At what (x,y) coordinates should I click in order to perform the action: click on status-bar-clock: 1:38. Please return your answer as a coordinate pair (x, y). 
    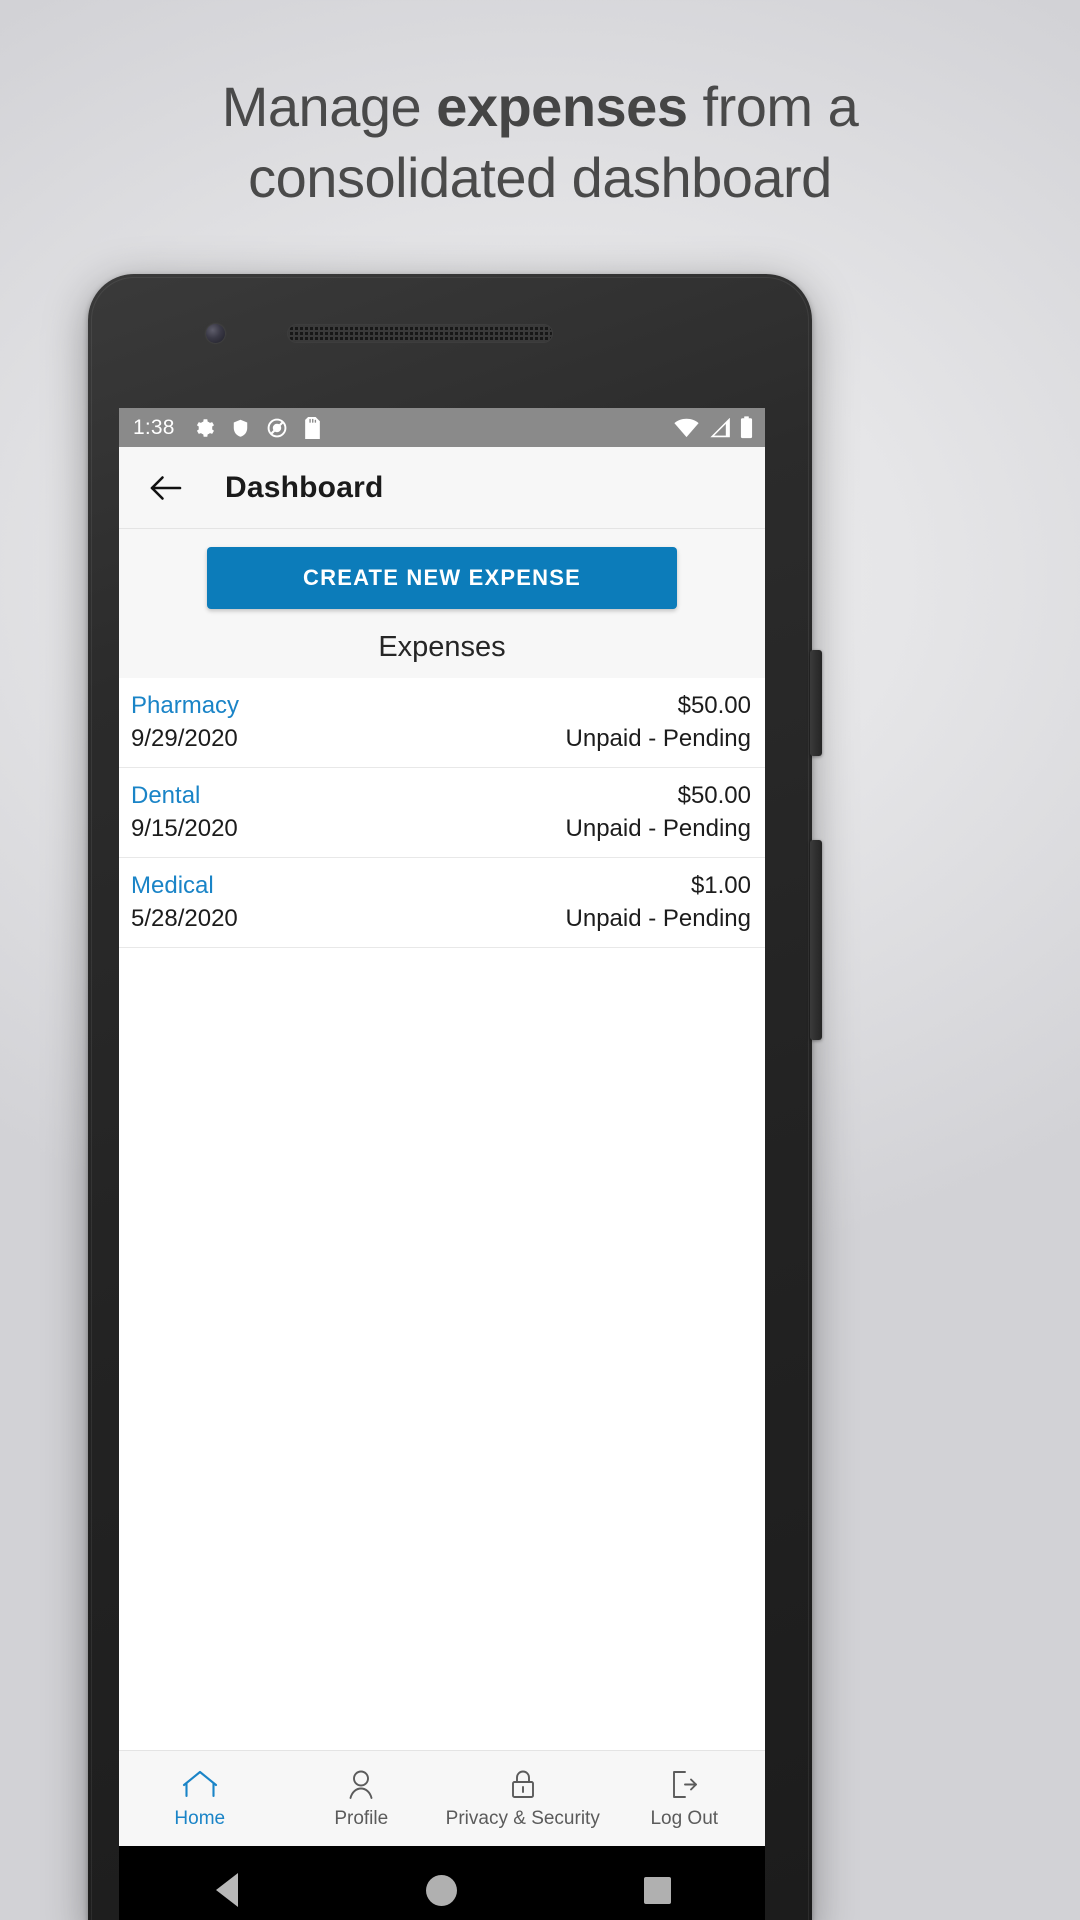
    Looking at the image, I should click on (154, 427).